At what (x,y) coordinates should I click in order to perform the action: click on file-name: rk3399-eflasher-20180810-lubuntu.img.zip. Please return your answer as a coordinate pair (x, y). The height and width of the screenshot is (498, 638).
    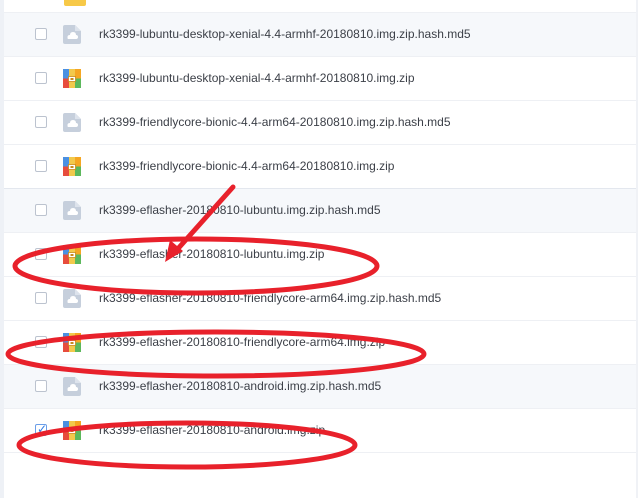
    Looking at the image, I should click on (211, 254).